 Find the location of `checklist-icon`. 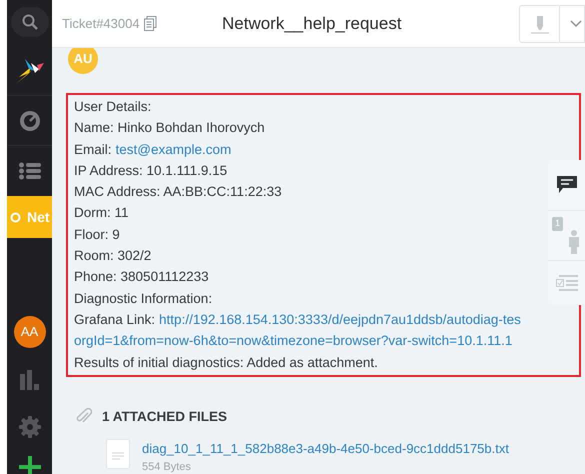

checklist-icon is located at coordinates (567, 283).